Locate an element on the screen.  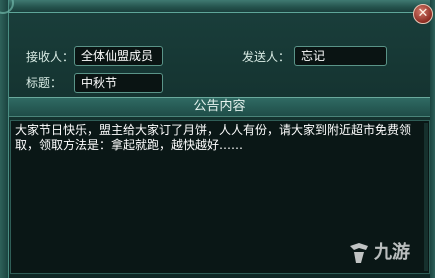
window-right-frame is located at coordinates (432, 139).